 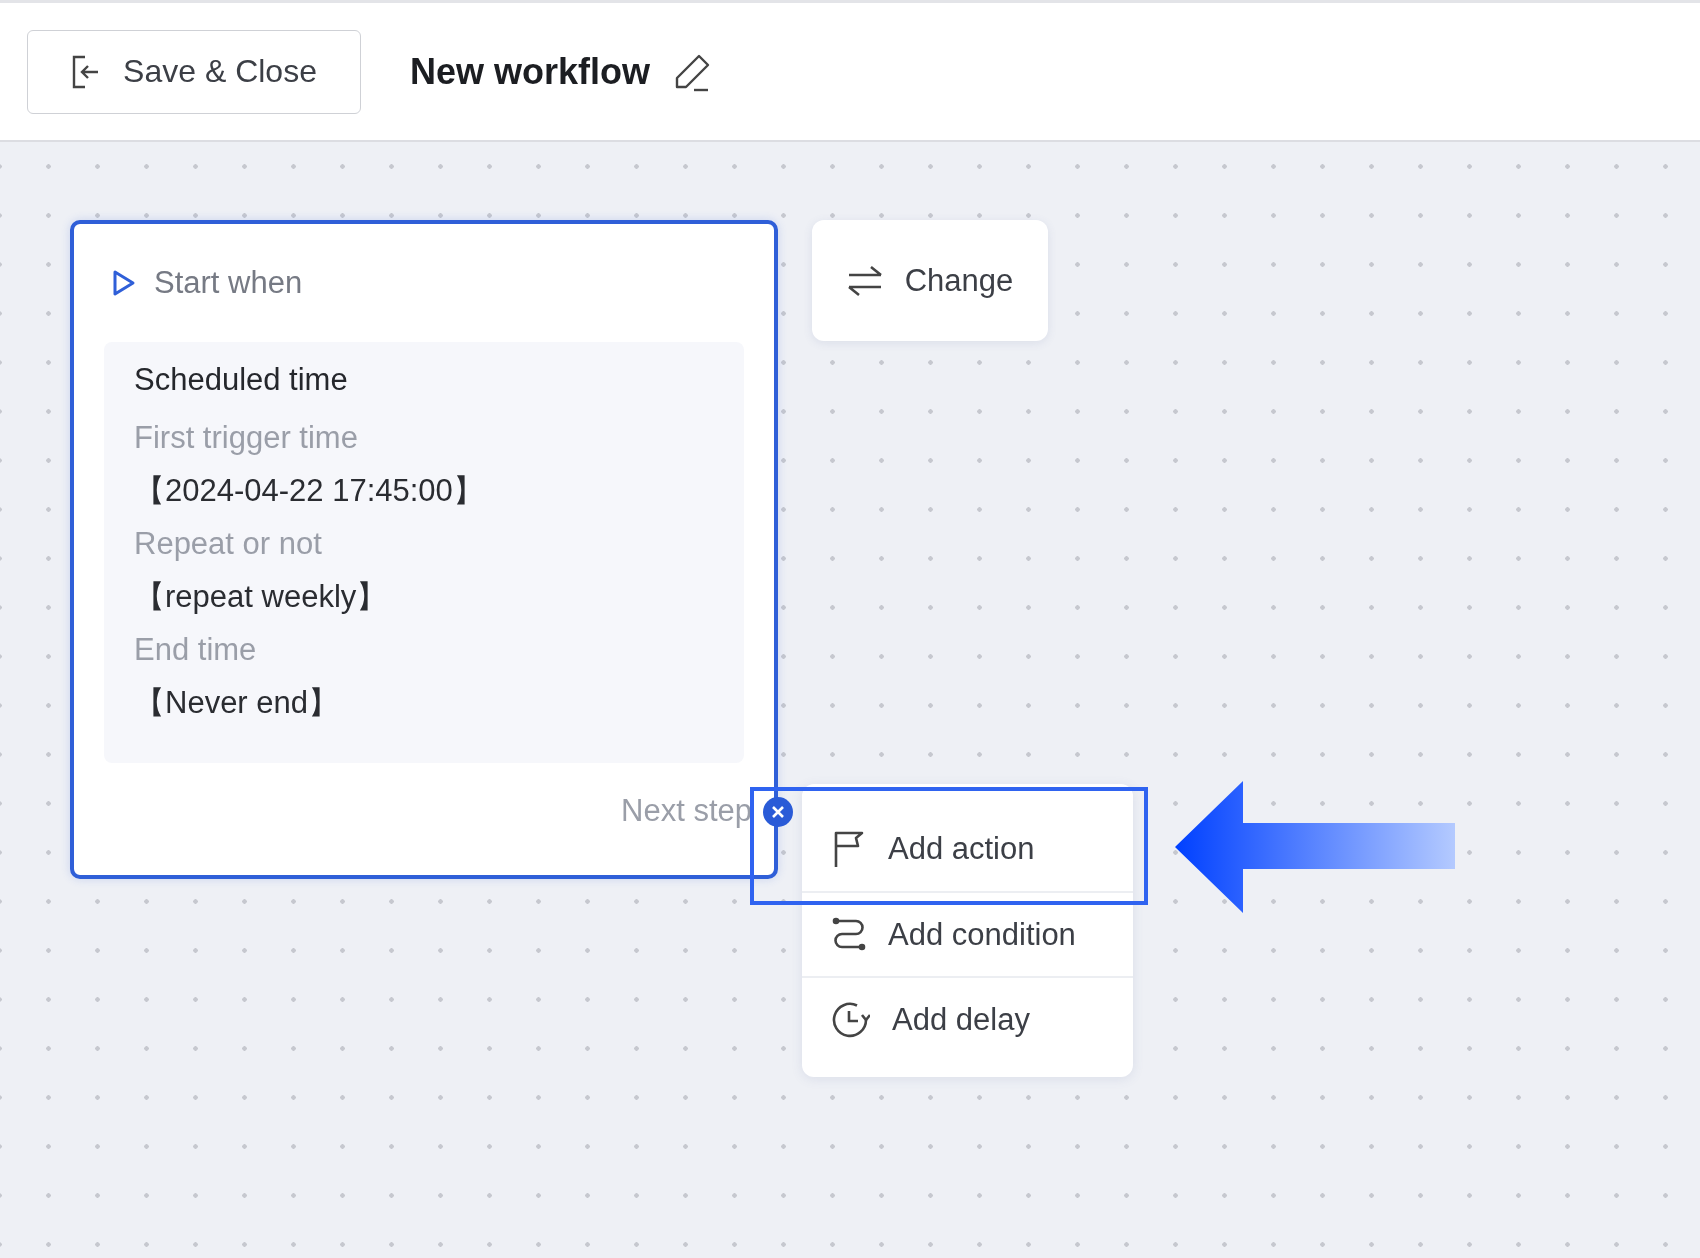 I want to click on menu-item: Add condition, so click(x=967, y=933).